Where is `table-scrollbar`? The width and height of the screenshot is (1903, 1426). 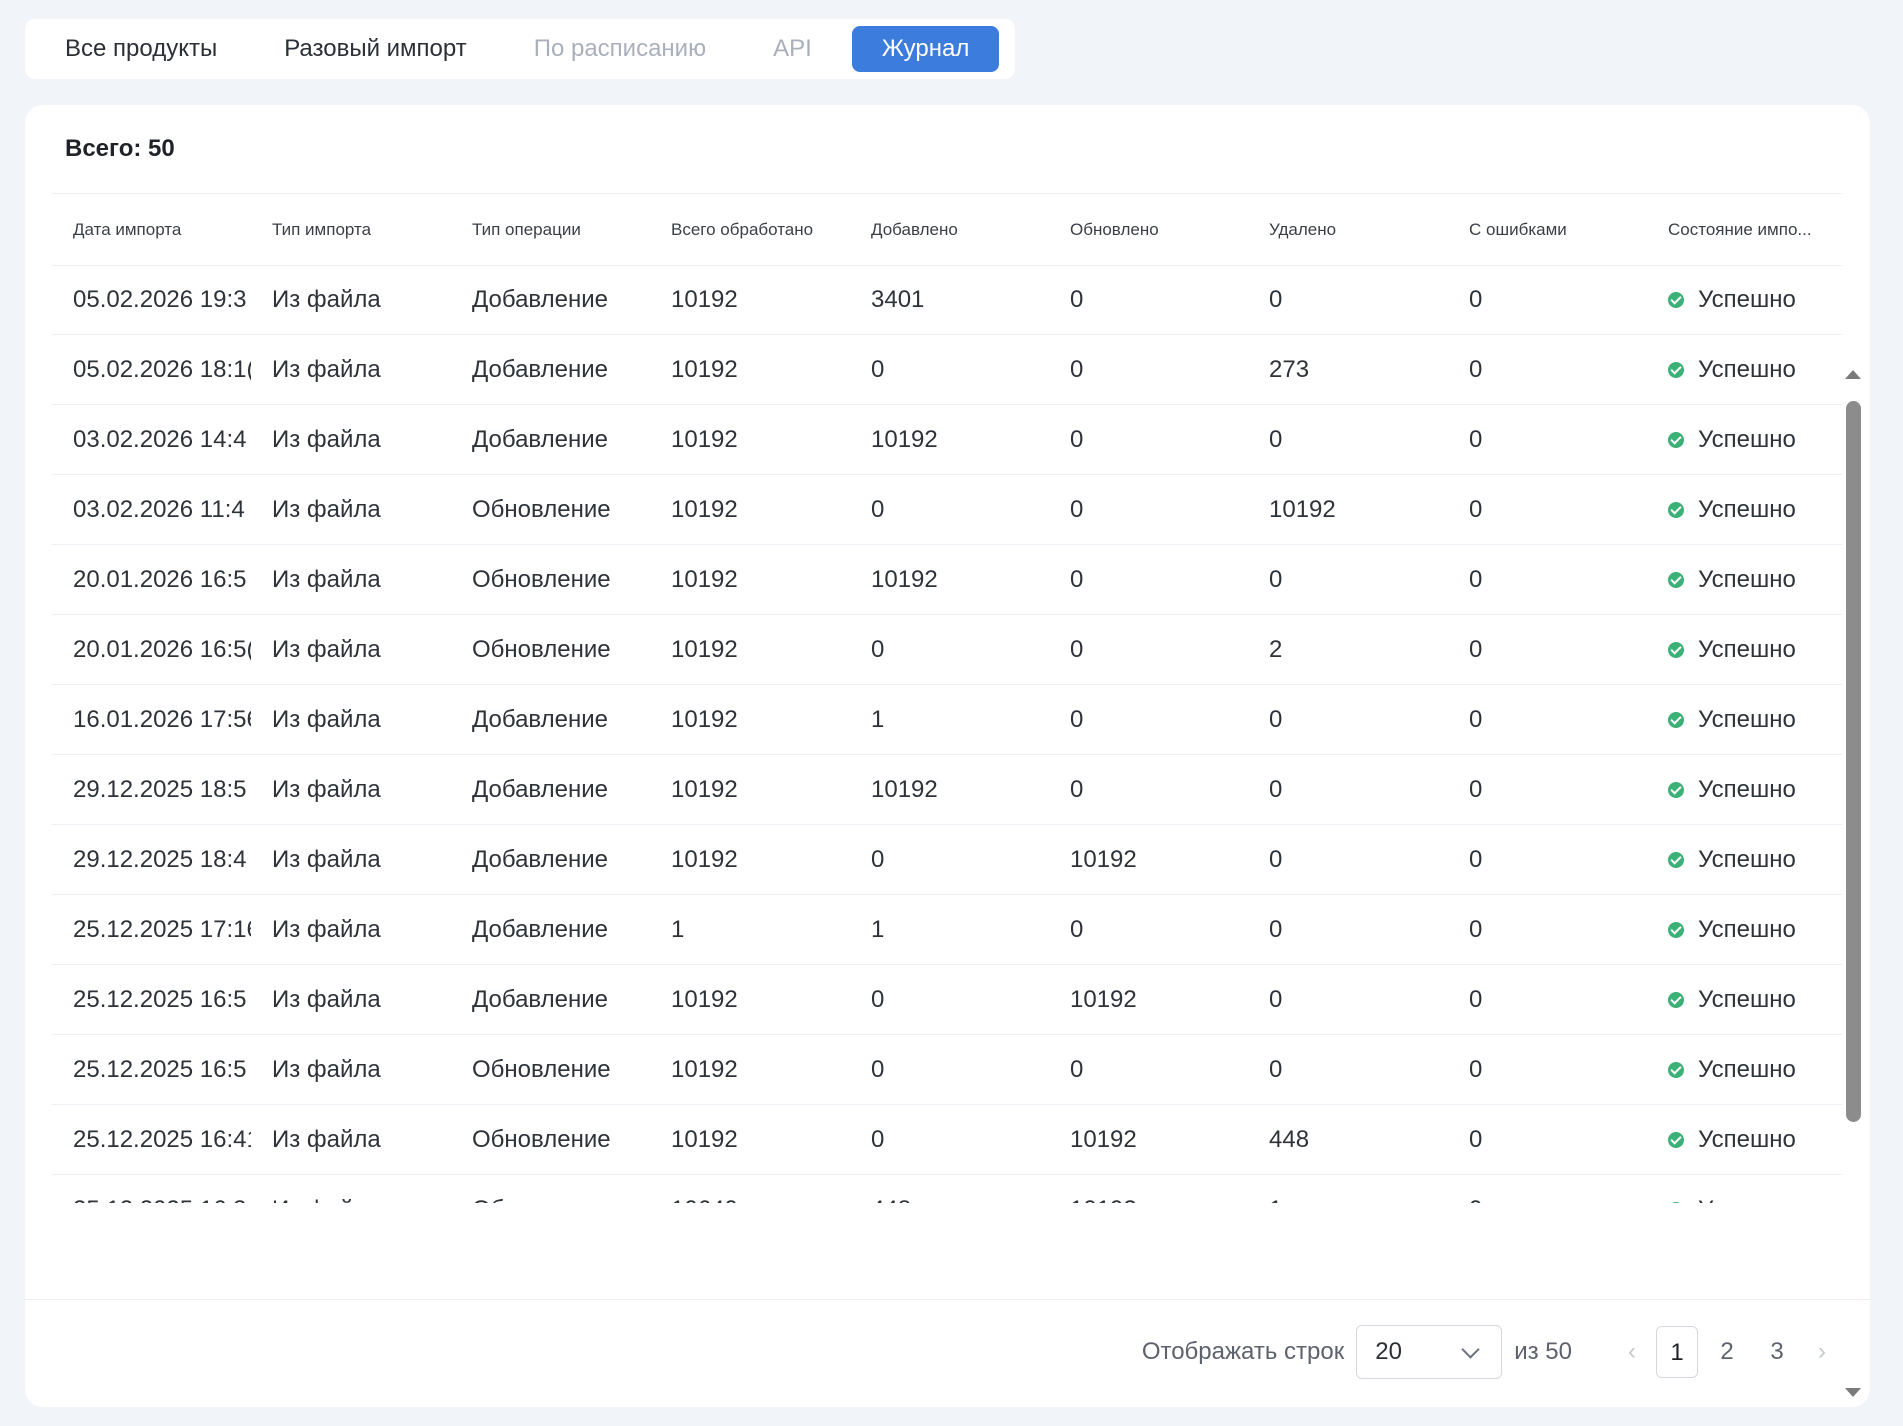 table-scrollbar is located at coordinates (1853, 883).